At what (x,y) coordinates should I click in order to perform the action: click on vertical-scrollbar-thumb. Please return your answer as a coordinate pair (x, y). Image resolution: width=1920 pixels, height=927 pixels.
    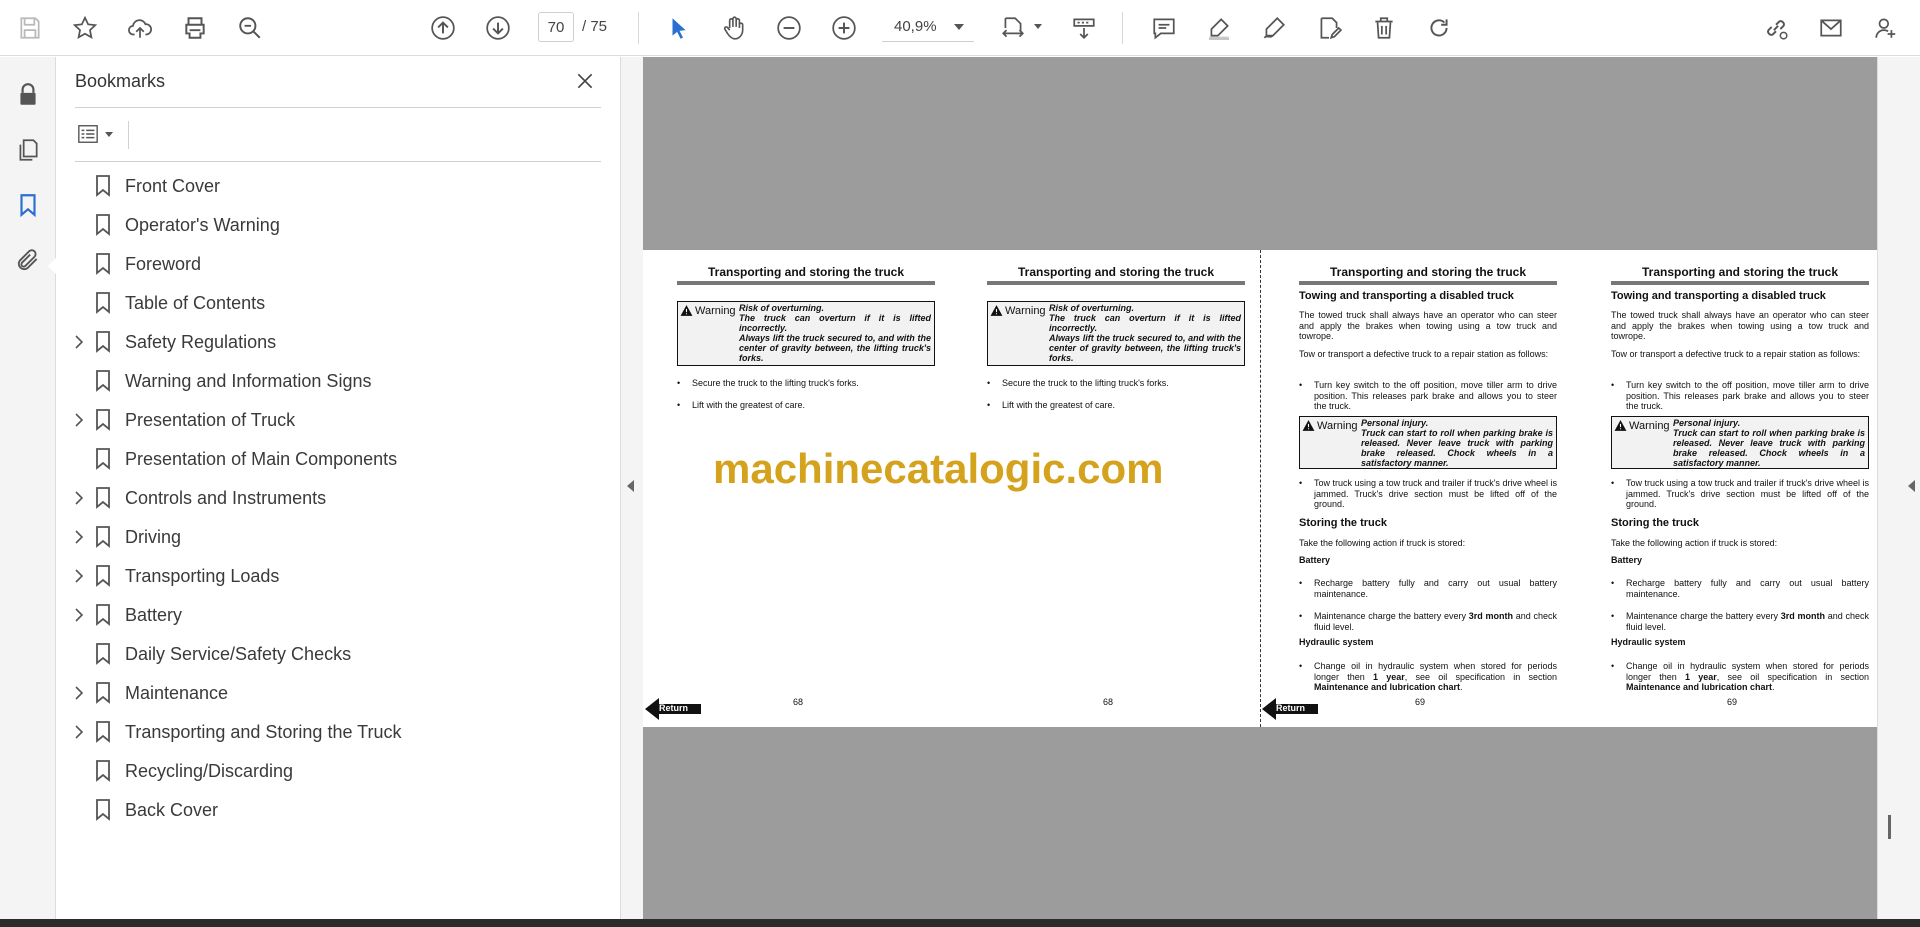
    Looking at the image, I should click on (1889, 827).